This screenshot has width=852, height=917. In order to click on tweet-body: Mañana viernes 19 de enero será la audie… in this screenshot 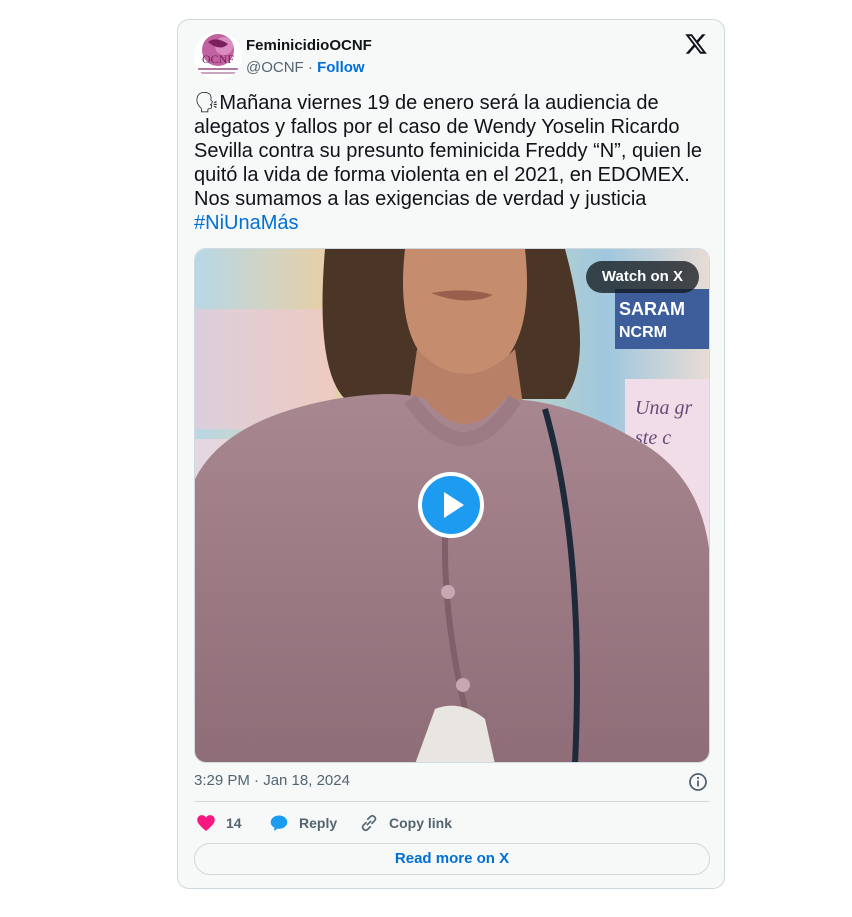, I will do `click(451, 151)`.